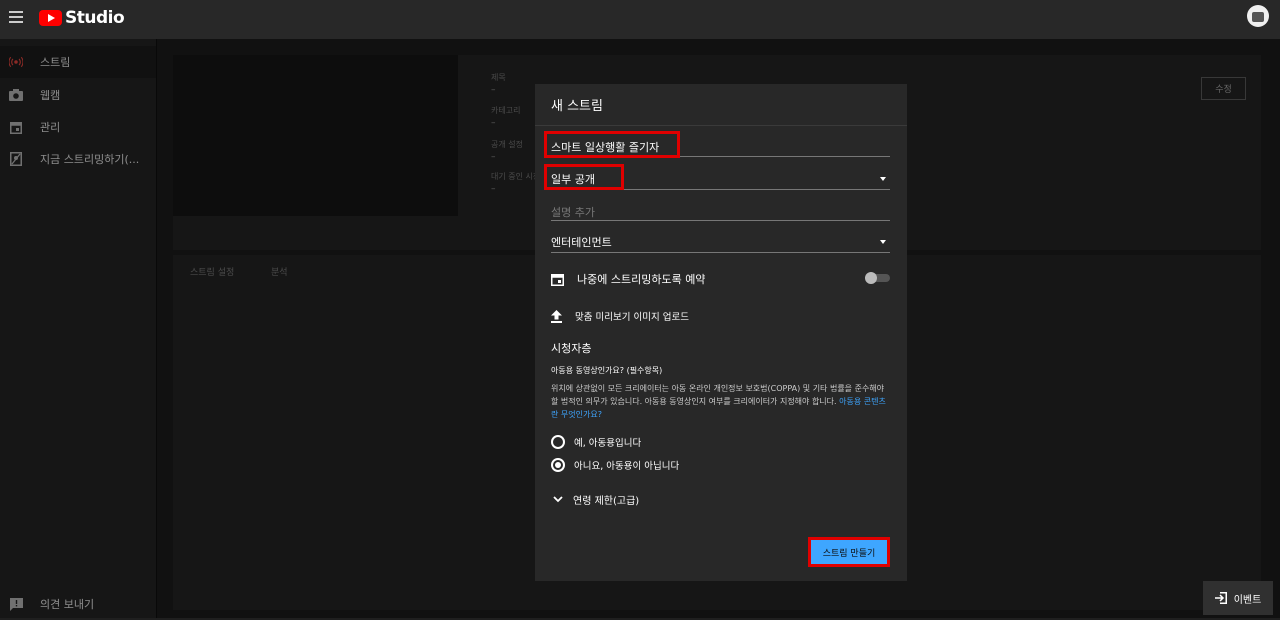  I want to click on category-value: 엔터테인먼트, so click(581, 242).